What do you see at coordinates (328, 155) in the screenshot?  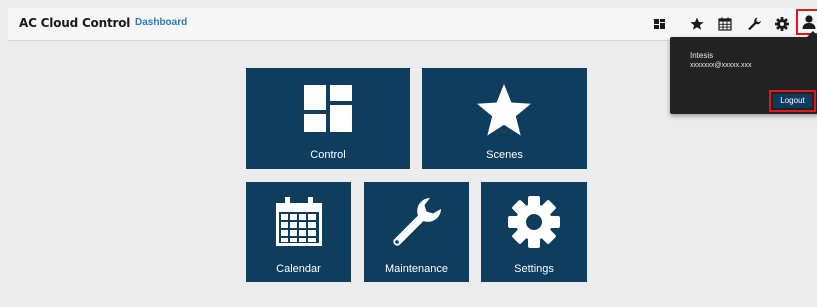 I see `tile-control-label: Control` at bounding box center [328, 155].